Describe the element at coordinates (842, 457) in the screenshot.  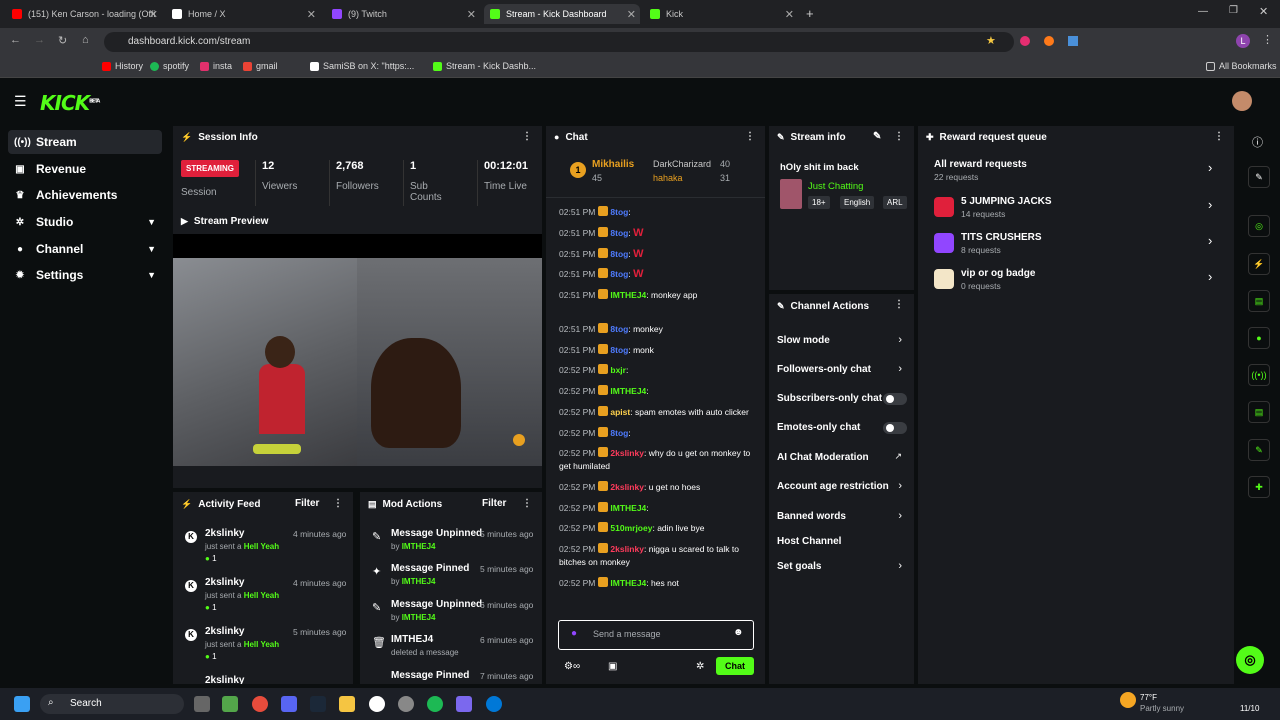
I see `ai-moderation-option: AI Chat Moderation` at that location.